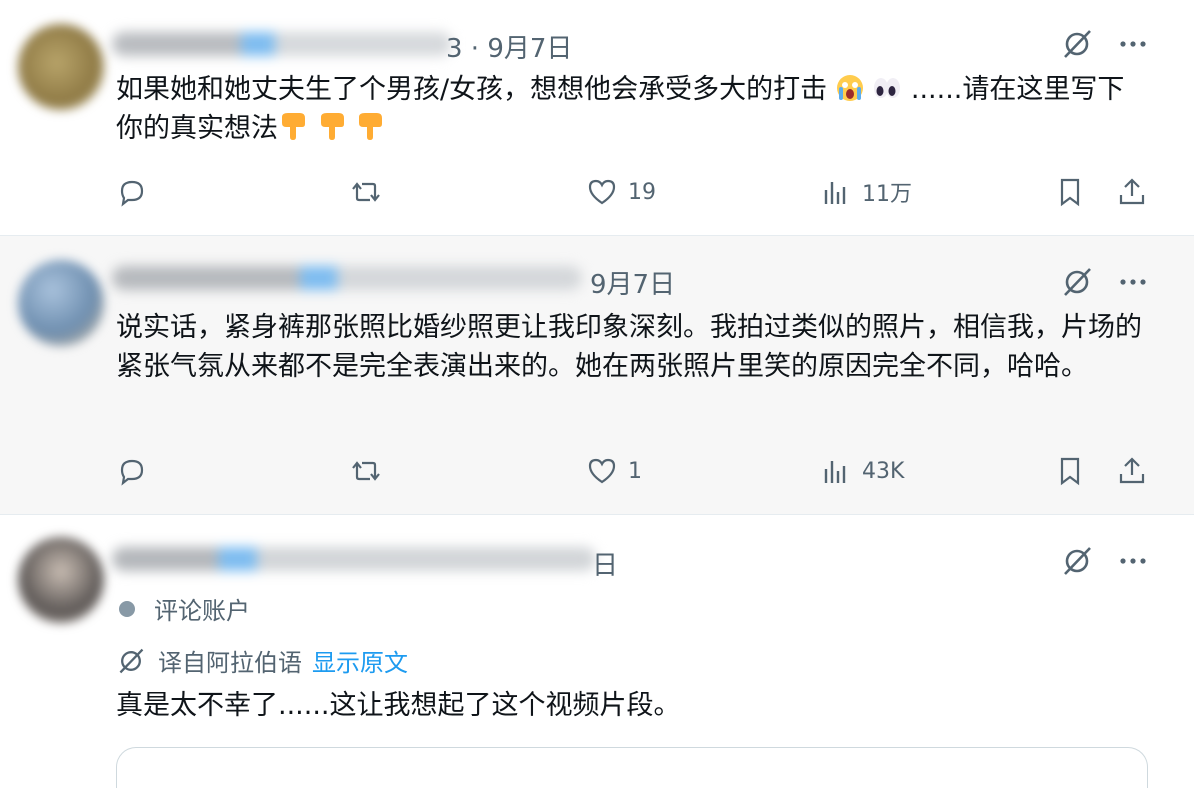 The height and width of the screenshot is (788, 1194). Describe the element at coordinates (202, 611) in the screenshot. I see `account-label: 评论账户` at that location.